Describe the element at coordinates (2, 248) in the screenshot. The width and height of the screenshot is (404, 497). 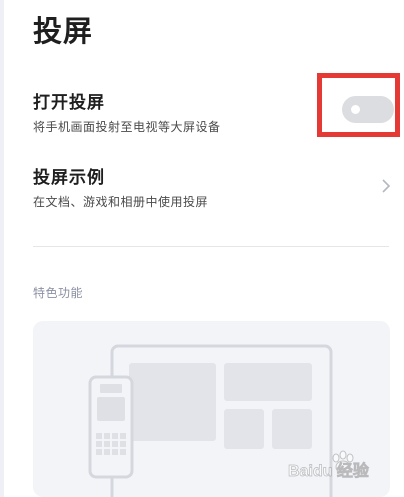
I see `left-edge-strip` at that location.